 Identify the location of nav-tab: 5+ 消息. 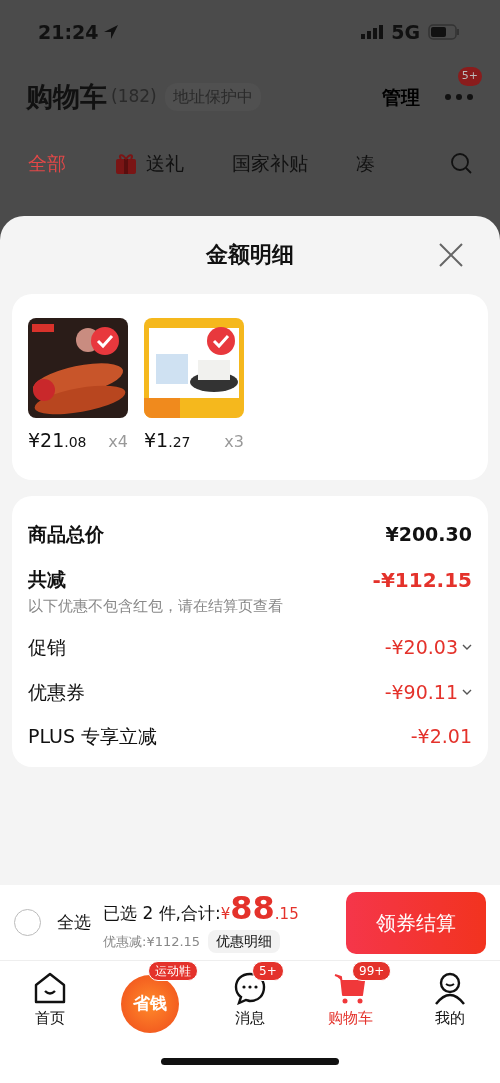
(250, 995).